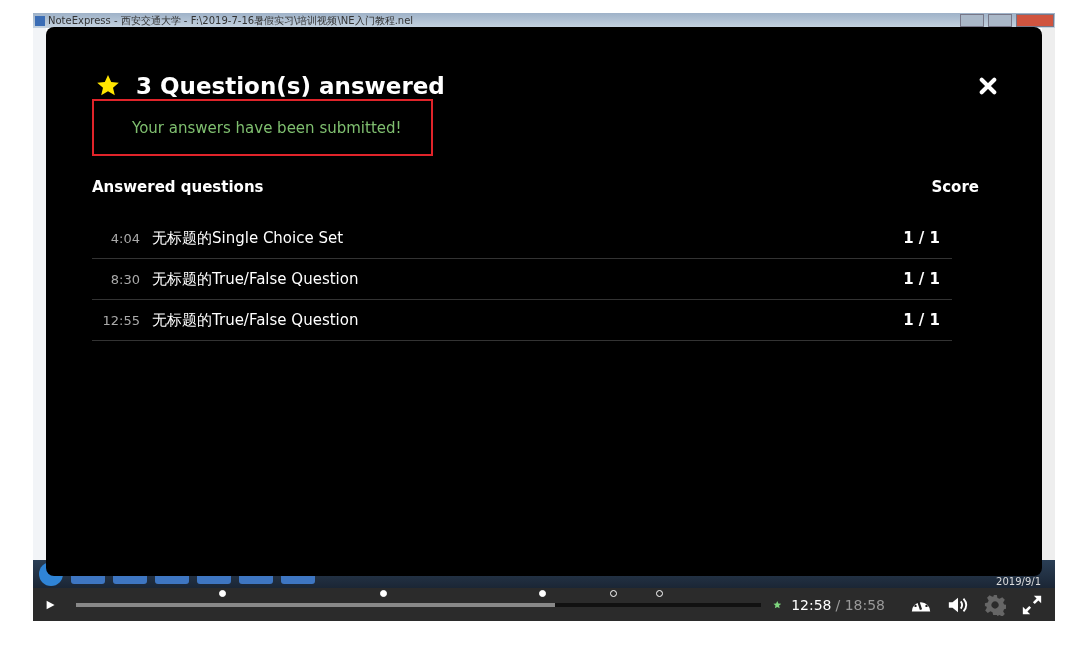 This screenshot has width=1080, height=649. I want to click on column-header: Score, so click(955, 187).